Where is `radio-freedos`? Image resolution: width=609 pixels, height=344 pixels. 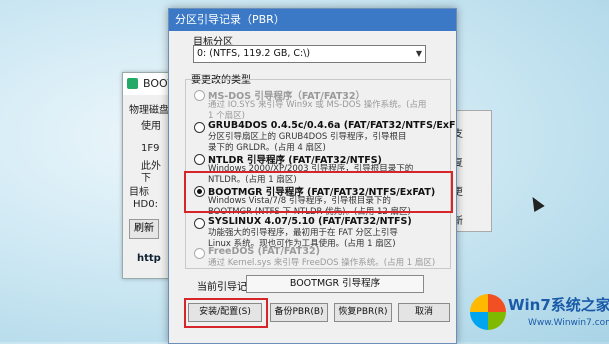 radio-freedos is located at coordinates (199, 253).